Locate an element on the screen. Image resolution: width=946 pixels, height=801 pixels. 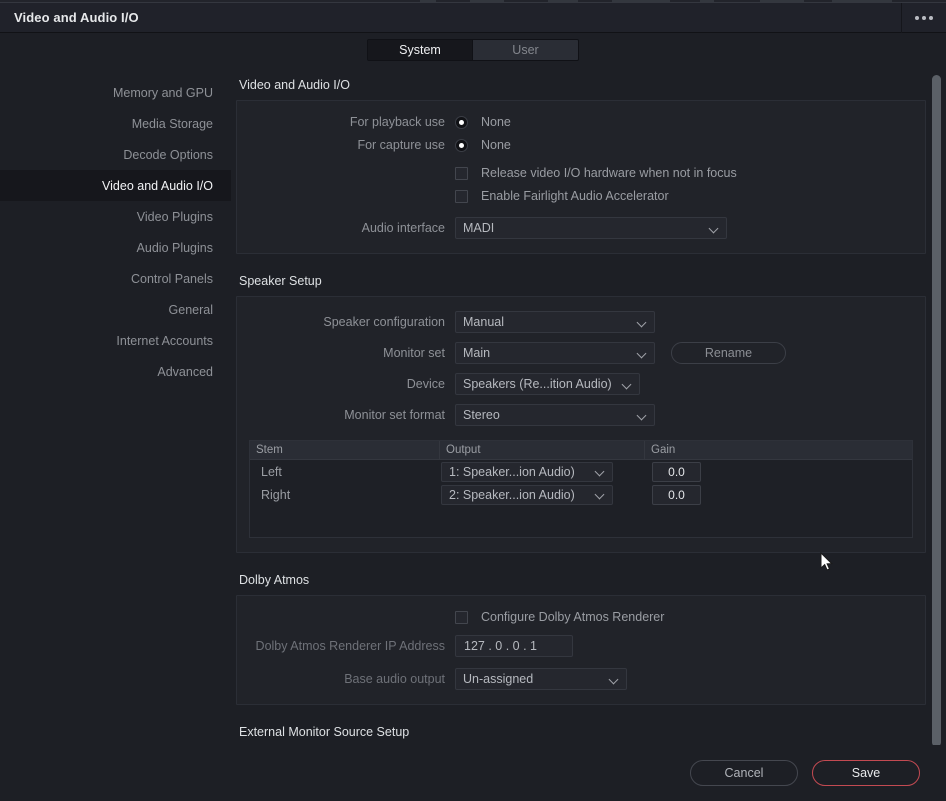
dialog-title: Video and Audio I/O is located at coordinates (76, 17).